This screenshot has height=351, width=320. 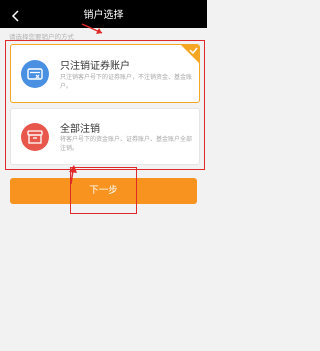 I want to click on option-title: 只注销证券账户, so click(x=95, y=66).